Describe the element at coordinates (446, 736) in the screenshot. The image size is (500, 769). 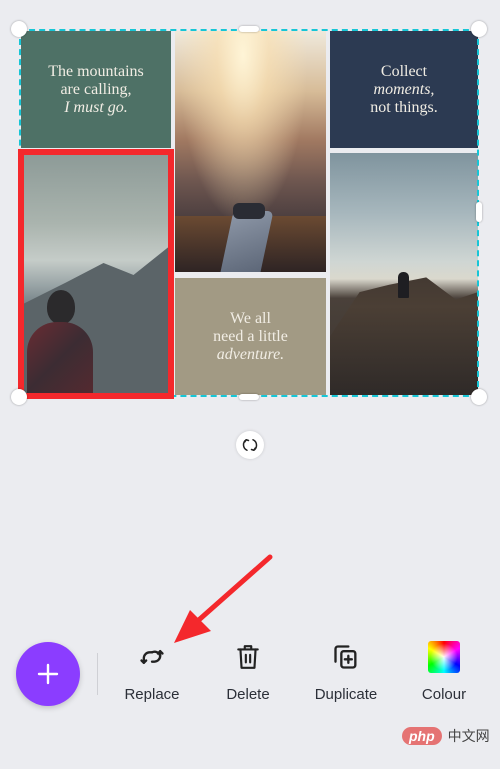
I see `watermark: php 中文网` at that location.